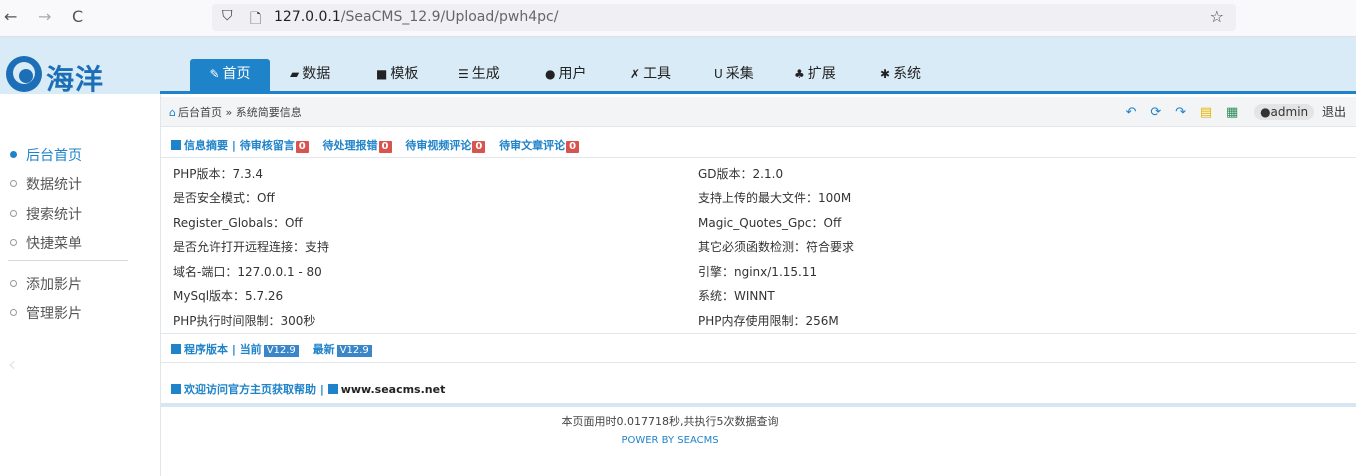 This screenshot has width=1356, height=476. What do you see at coordinates (54, 215) in the screenshot?
I see `sidebar-item-label: 搜索统计` at bounding box center [54, 215].